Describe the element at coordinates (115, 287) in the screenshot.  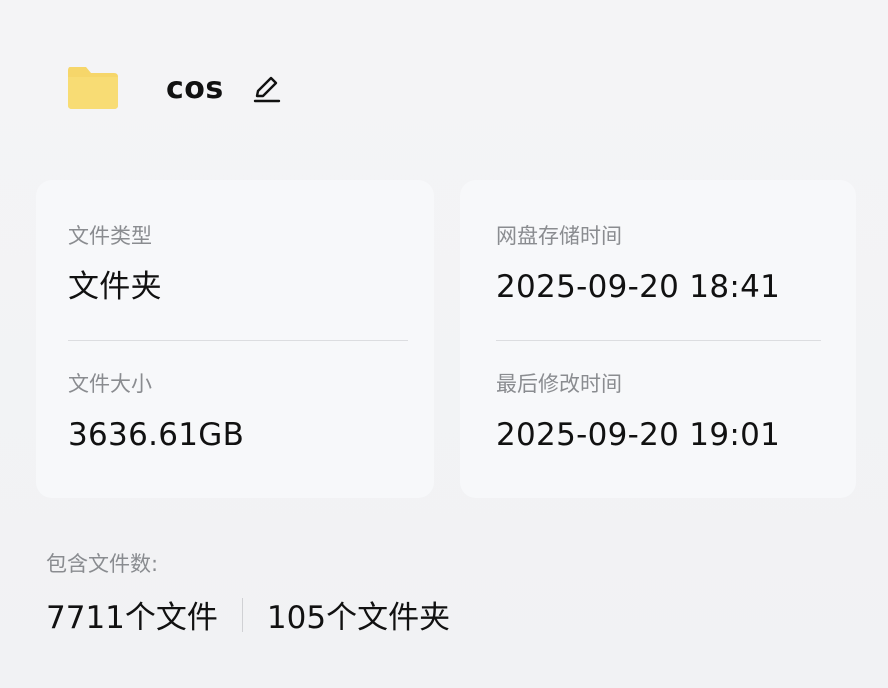
I see `file-type-value: 文件夹` at that location.